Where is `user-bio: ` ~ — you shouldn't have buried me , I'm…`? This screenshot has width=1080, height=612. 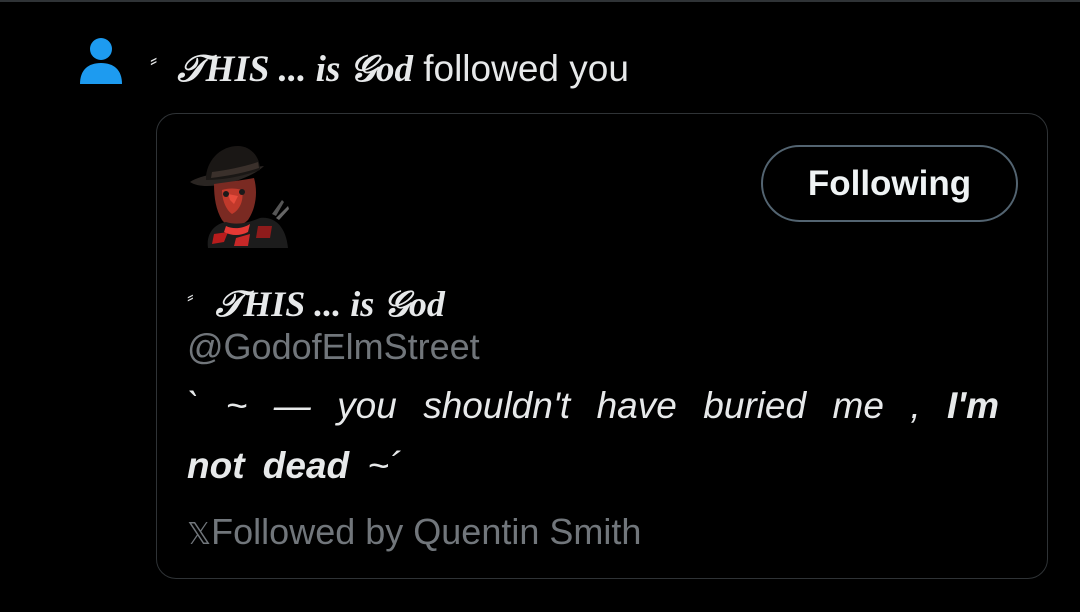
user-bio: ` ~ — you shouldn't have buried me , I'm… is located at coordinates (593, 436).